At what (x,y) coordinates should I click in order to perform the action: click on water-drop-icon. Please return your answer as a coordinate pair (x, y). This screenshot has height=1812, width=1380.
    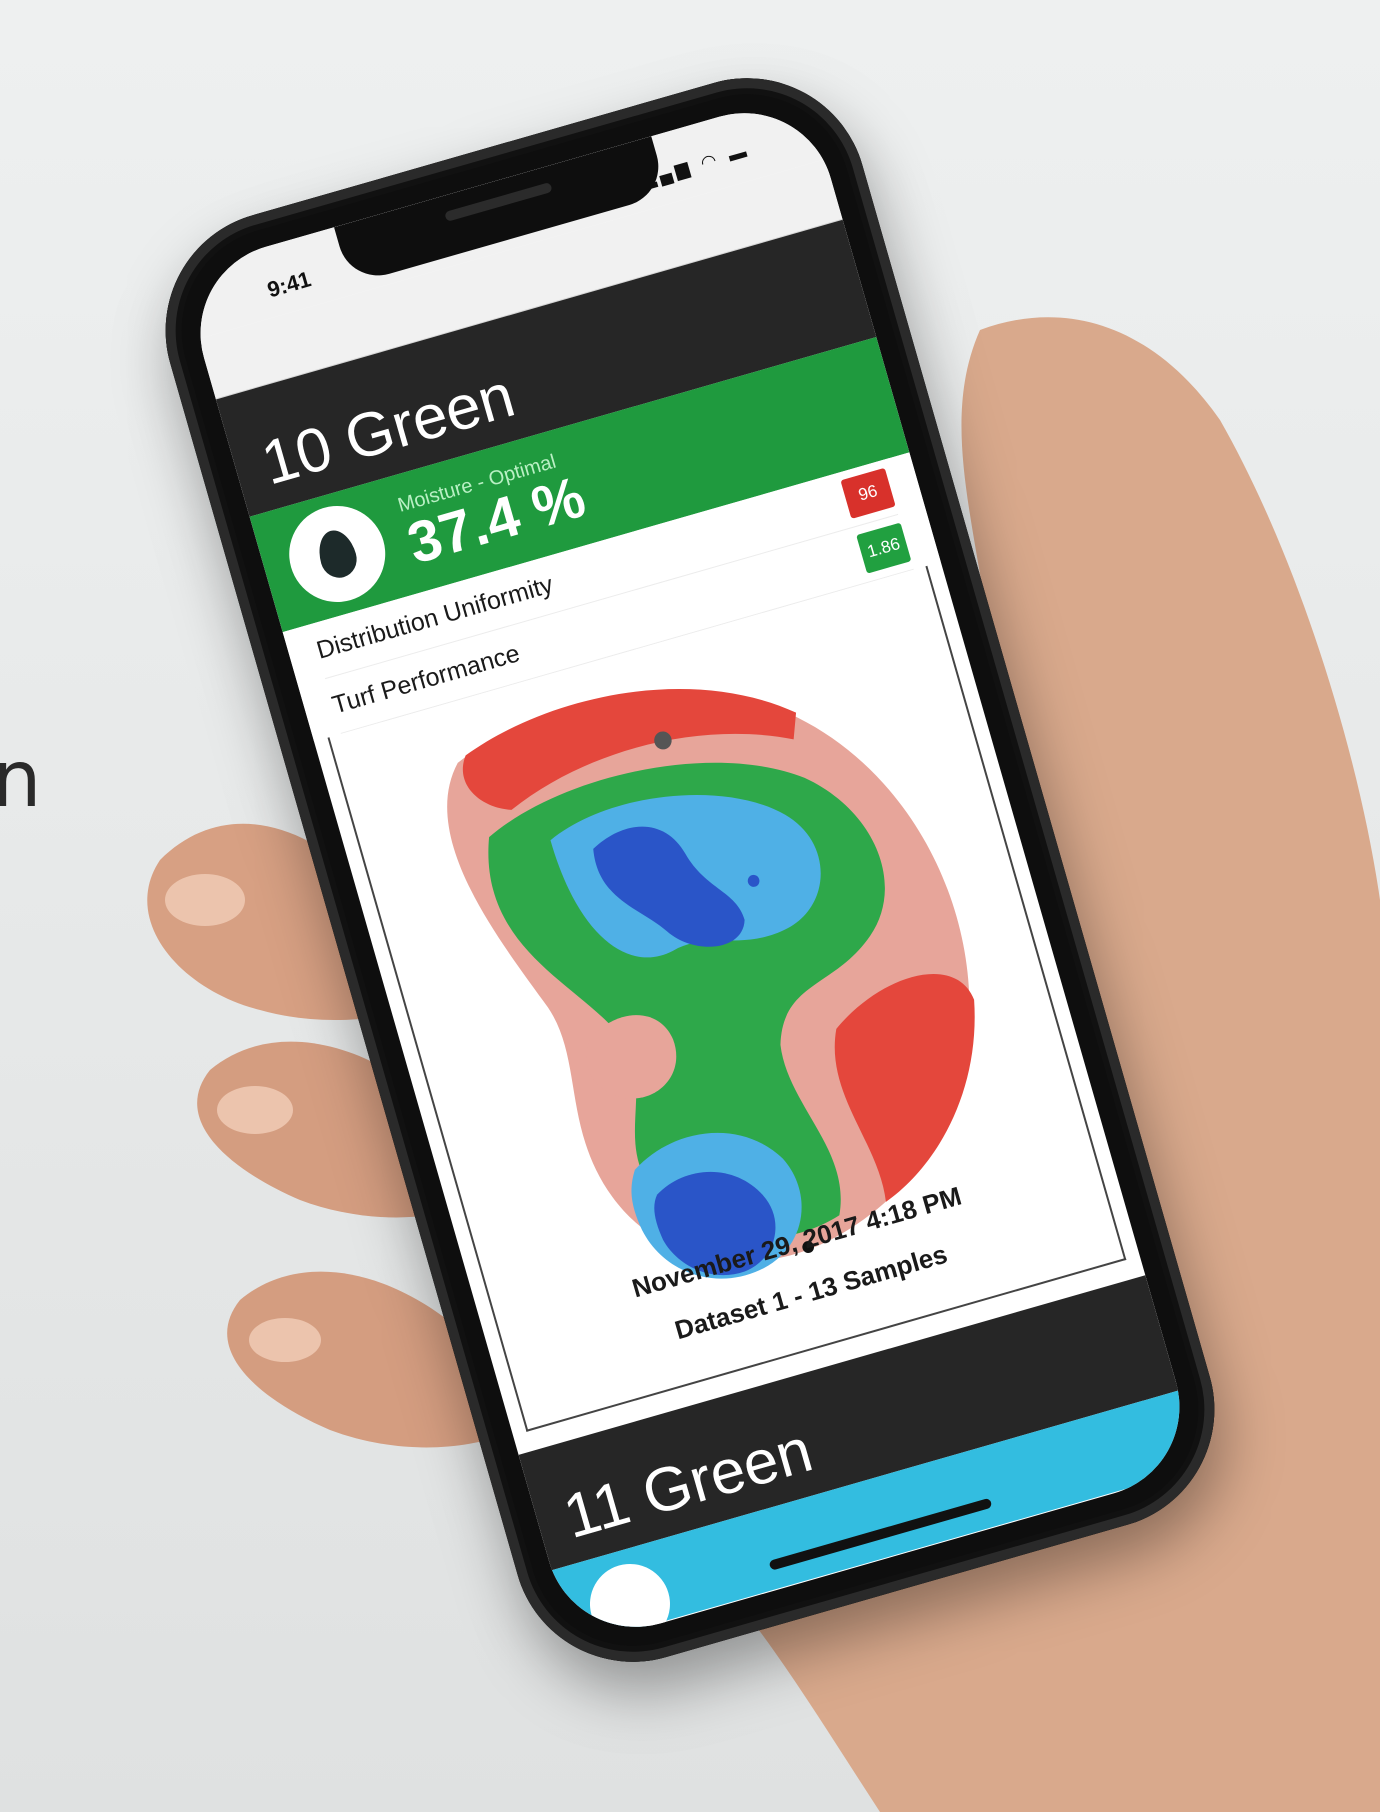
    Looking at the image, I should click on (337, 554).